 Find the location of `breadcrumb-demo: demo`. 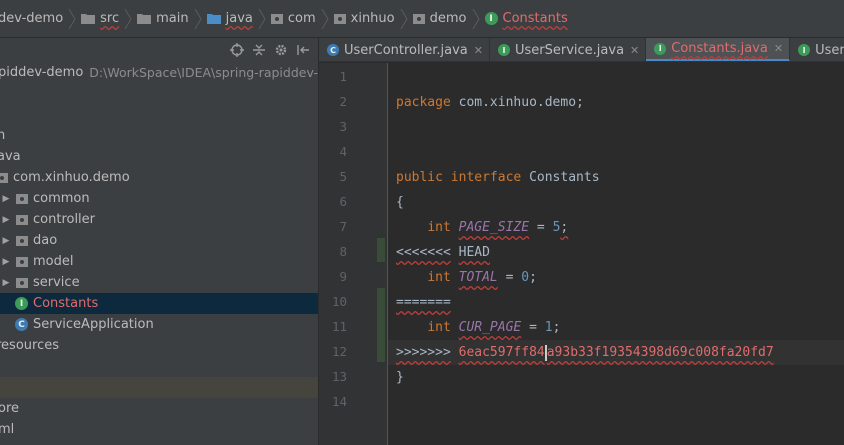

breadcrumb-demo: demo is located at coordinates (440, 18).